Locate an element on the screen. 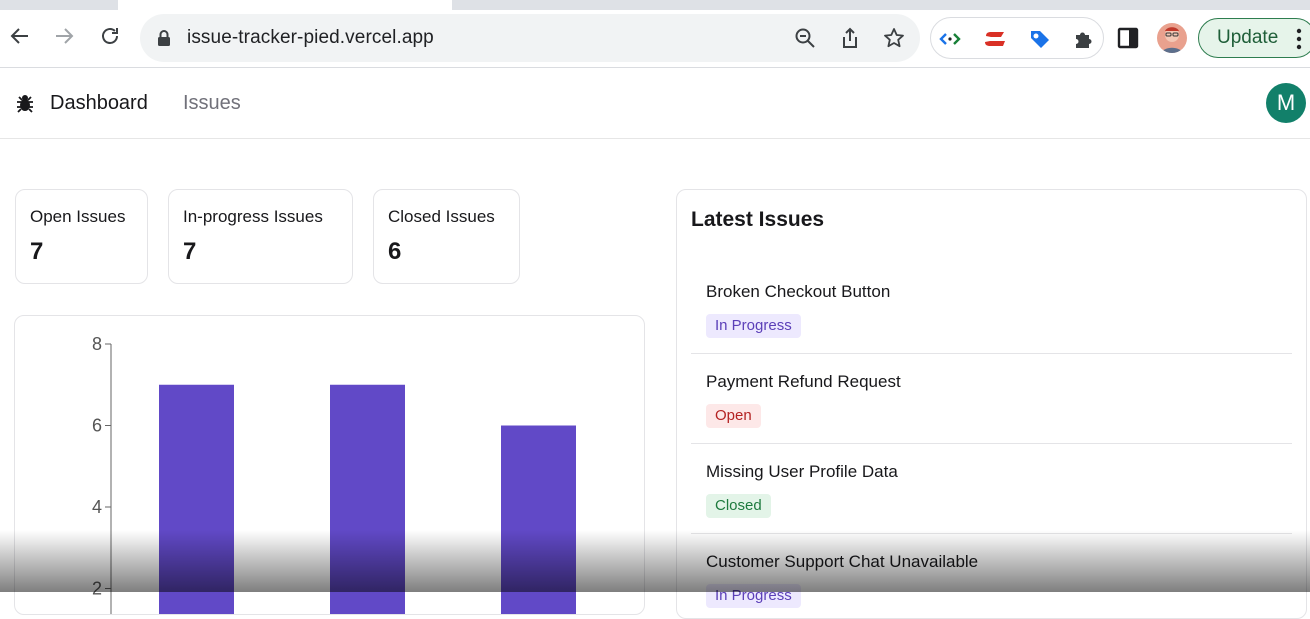 The height and width of the screenshot is (619, 1310). summary-card-open: Open Issues 7 is located at coordinates (81, 236).